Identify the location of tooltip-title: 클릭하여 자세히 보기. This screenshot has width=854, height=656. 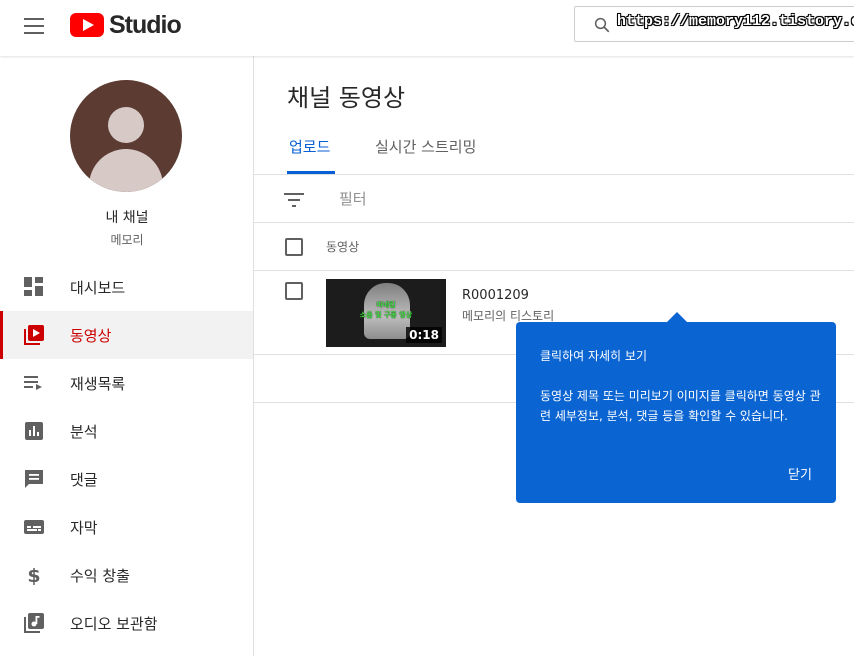
(593, 356).